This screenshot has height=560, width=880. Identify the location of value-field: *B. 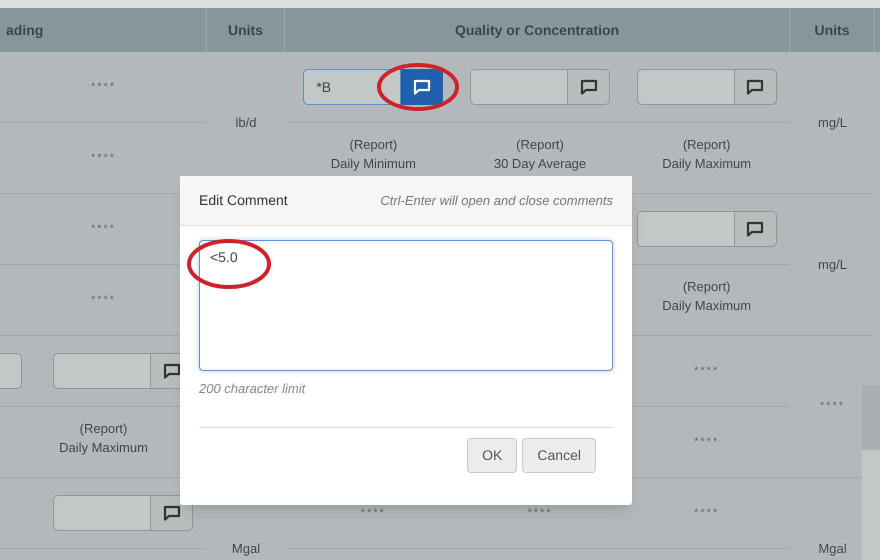
(352, 87).